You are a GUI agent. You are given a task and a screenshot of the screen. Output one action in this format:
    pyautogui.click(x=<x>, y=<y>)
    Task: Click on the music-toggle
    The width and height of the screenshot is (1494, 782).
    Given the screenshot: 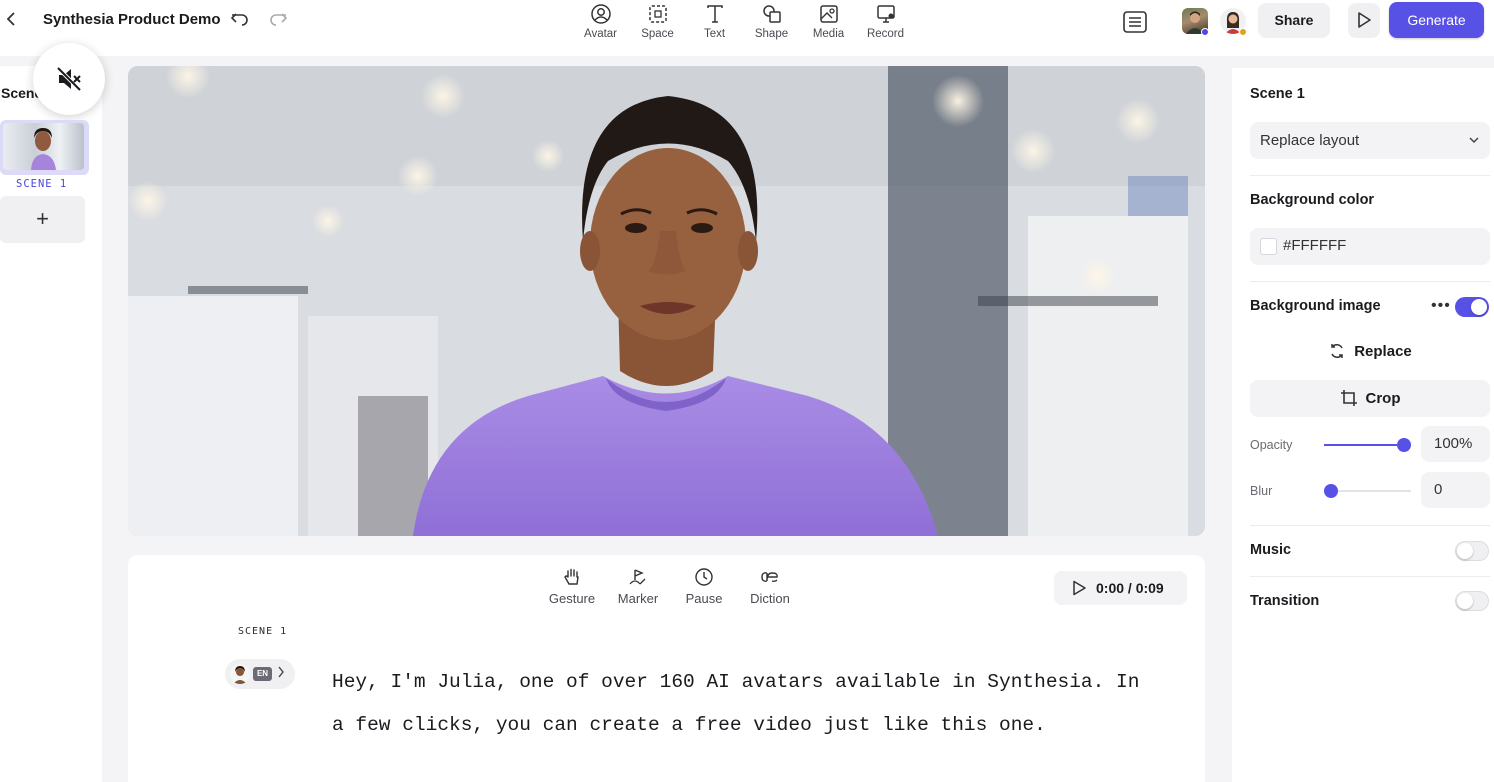 What is the action you would take?
    pyautogui.click(x=1472, y=551)
    